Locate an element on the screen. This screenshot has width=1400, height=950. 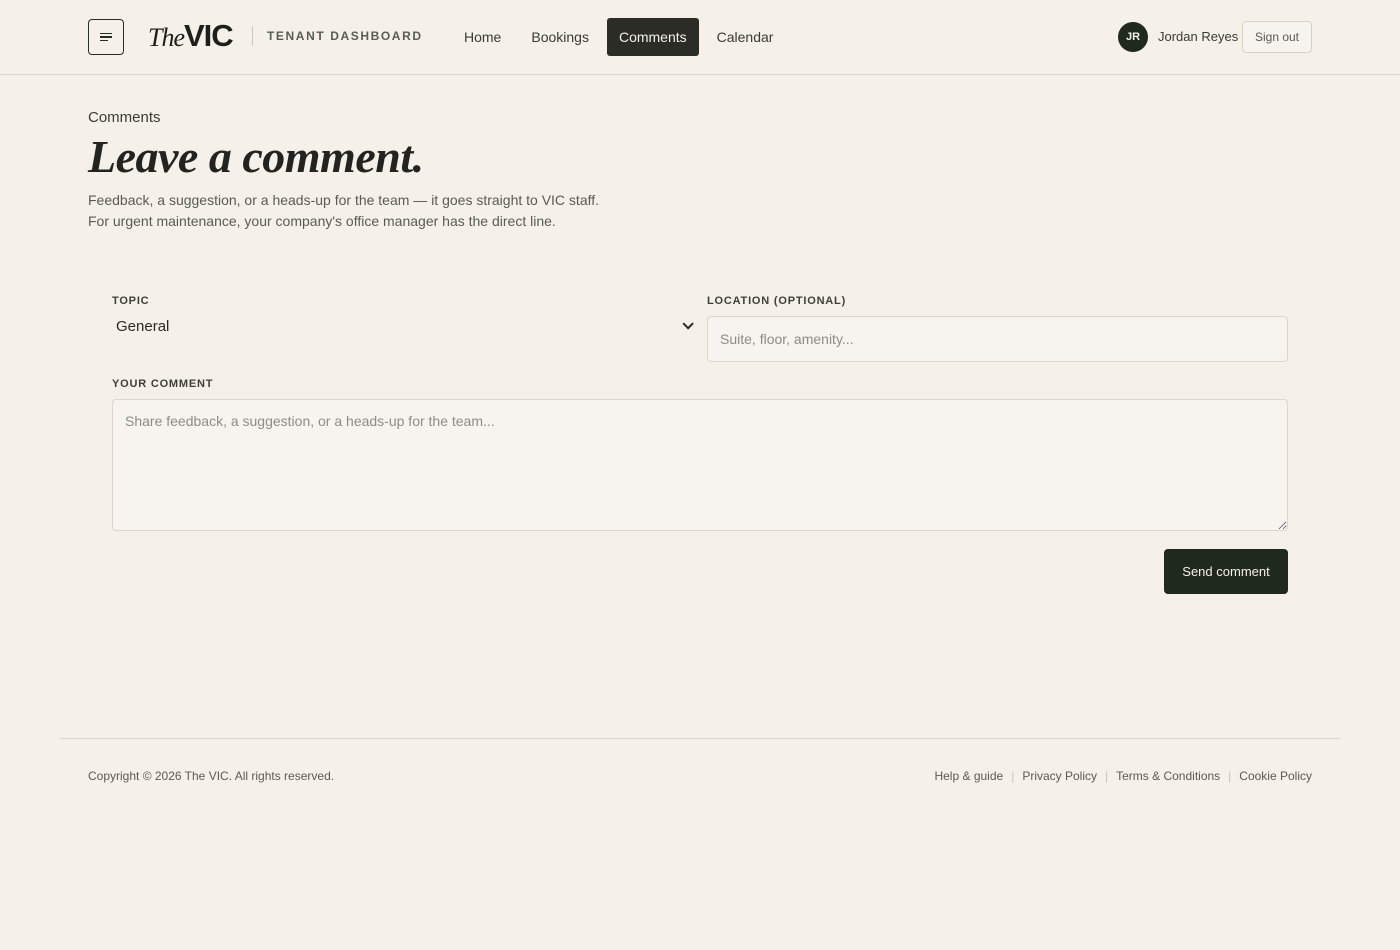
user-name: Jordan Reyes is located at coordinates (1198, 36).